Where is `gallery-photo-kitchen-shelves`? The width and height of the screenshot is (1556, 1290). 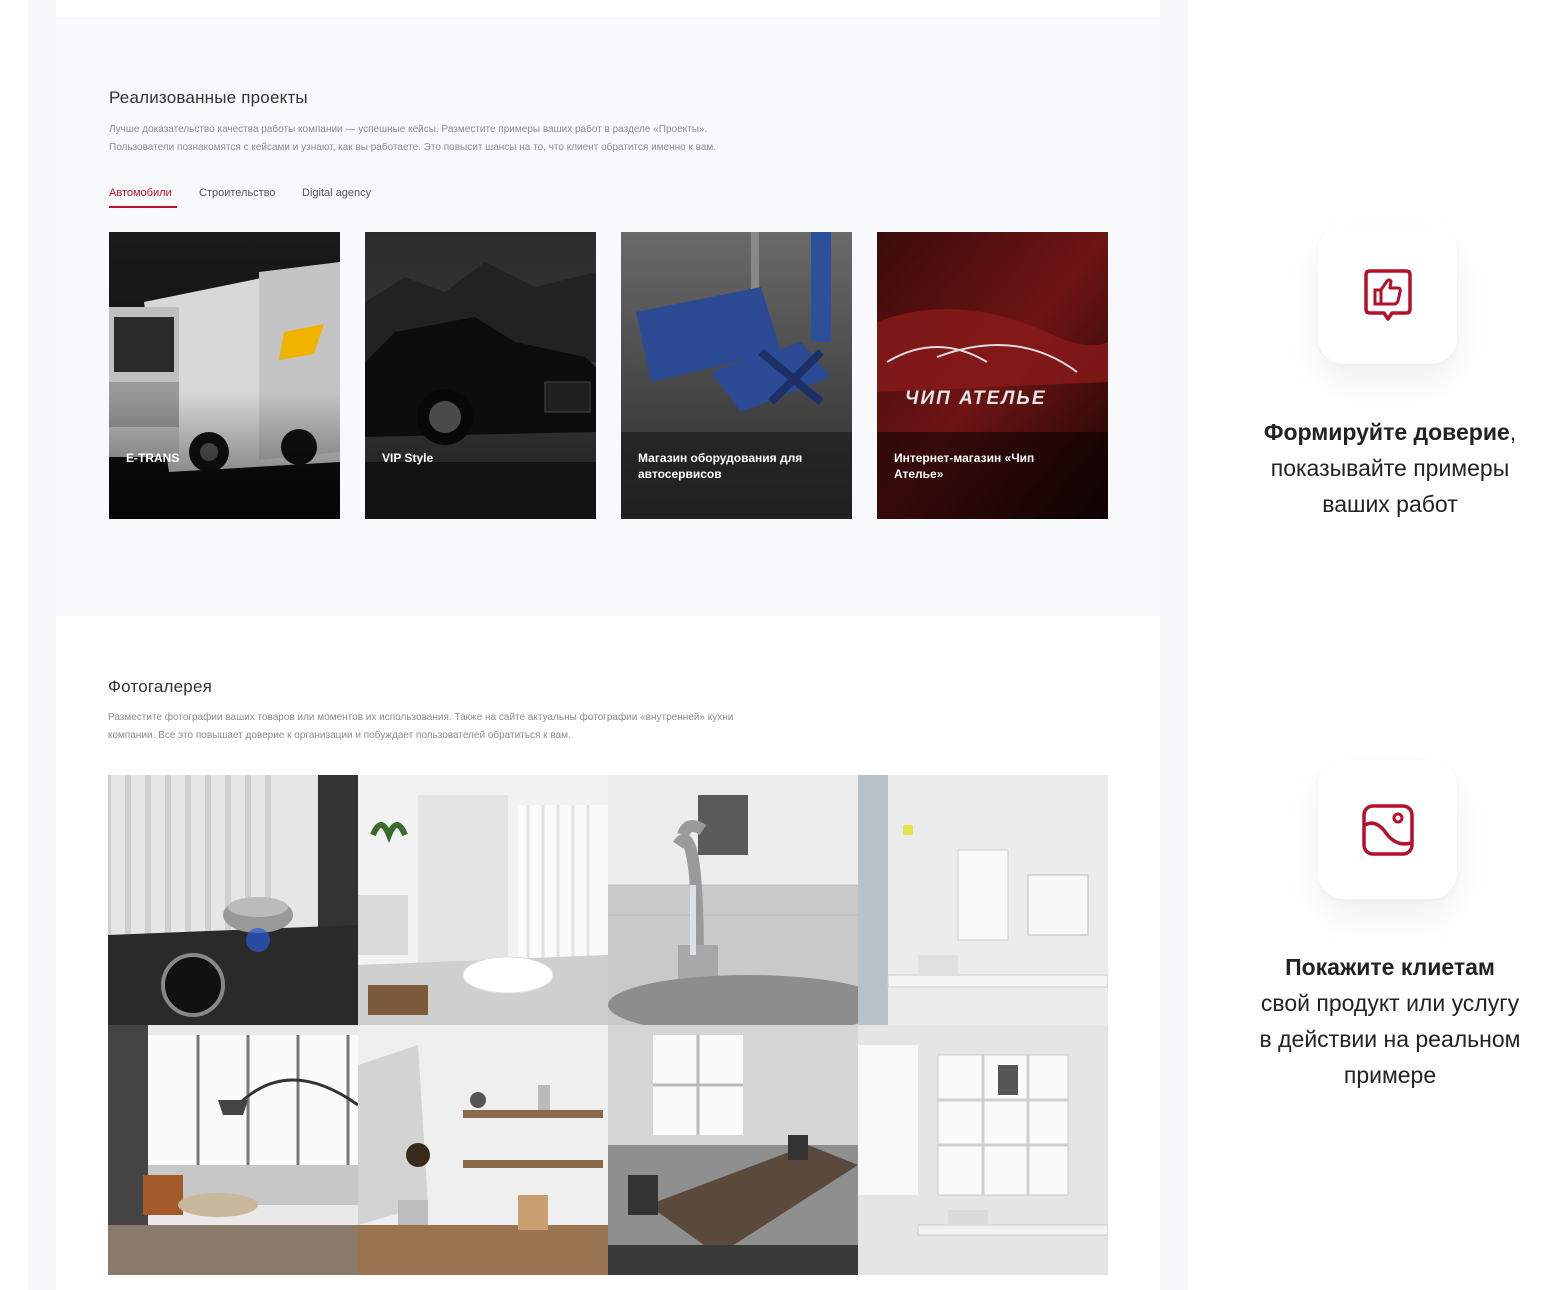
gallery-photo-kitchen-shelves is located at coordinates (483, 1150).